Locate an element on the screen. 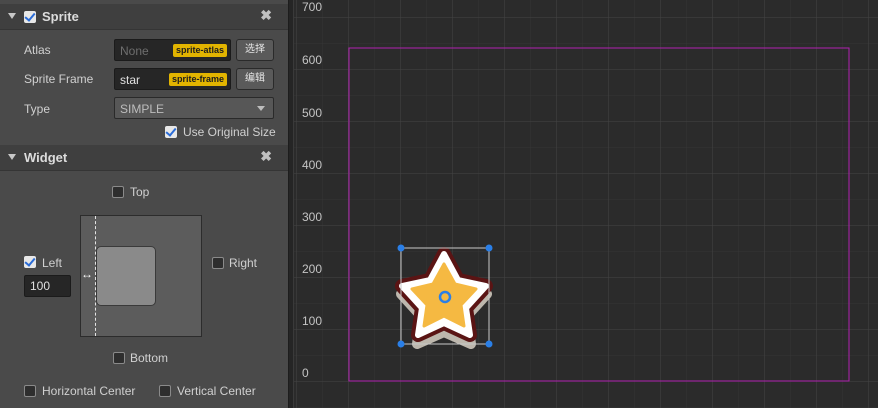 This screenshot has height=408, width=878. star-sprite is located at coordinates (444, 298).